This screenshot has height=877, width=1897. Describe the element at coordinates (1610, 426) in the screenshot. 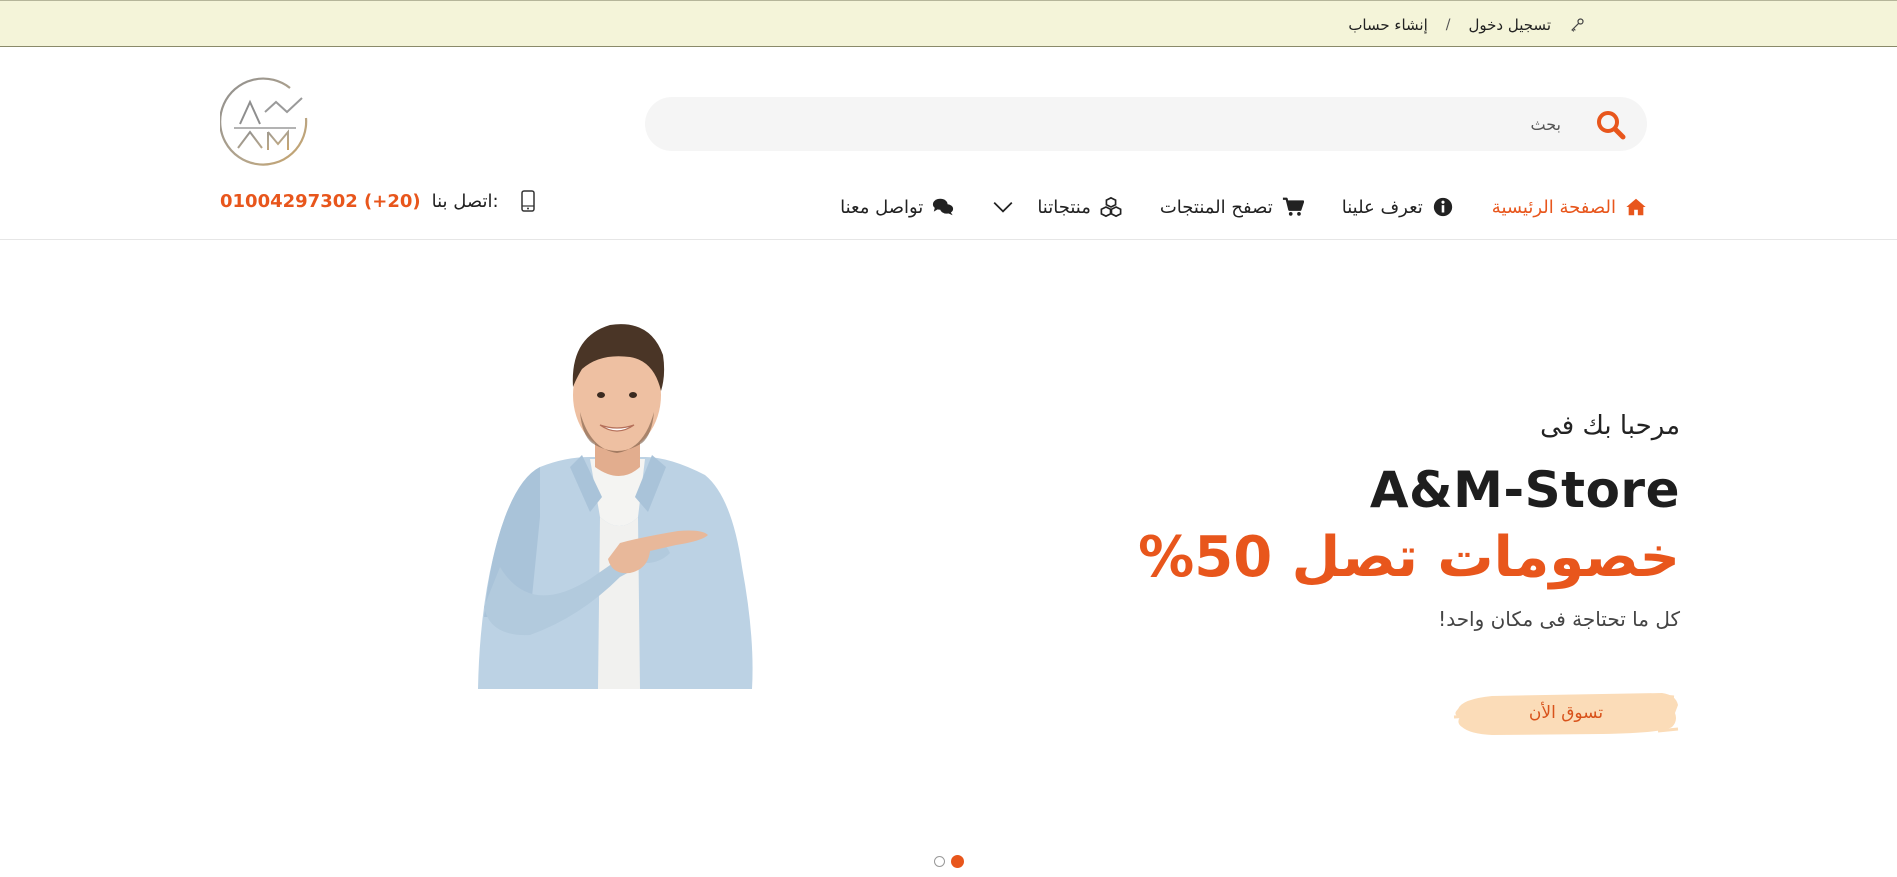

I see `hero-welcome: مرحبا بك فى` at that location.